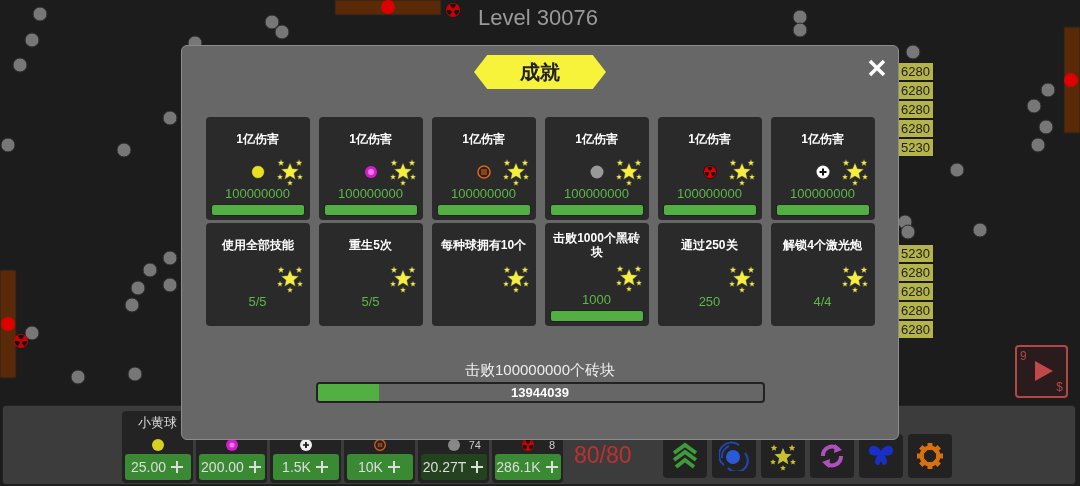 This screenshot has height=486, width=1080. What do you see at coordinates (540, 392) in the screenshot?
I see `goal-reading: 13944039` at bounding box center [540, 392].